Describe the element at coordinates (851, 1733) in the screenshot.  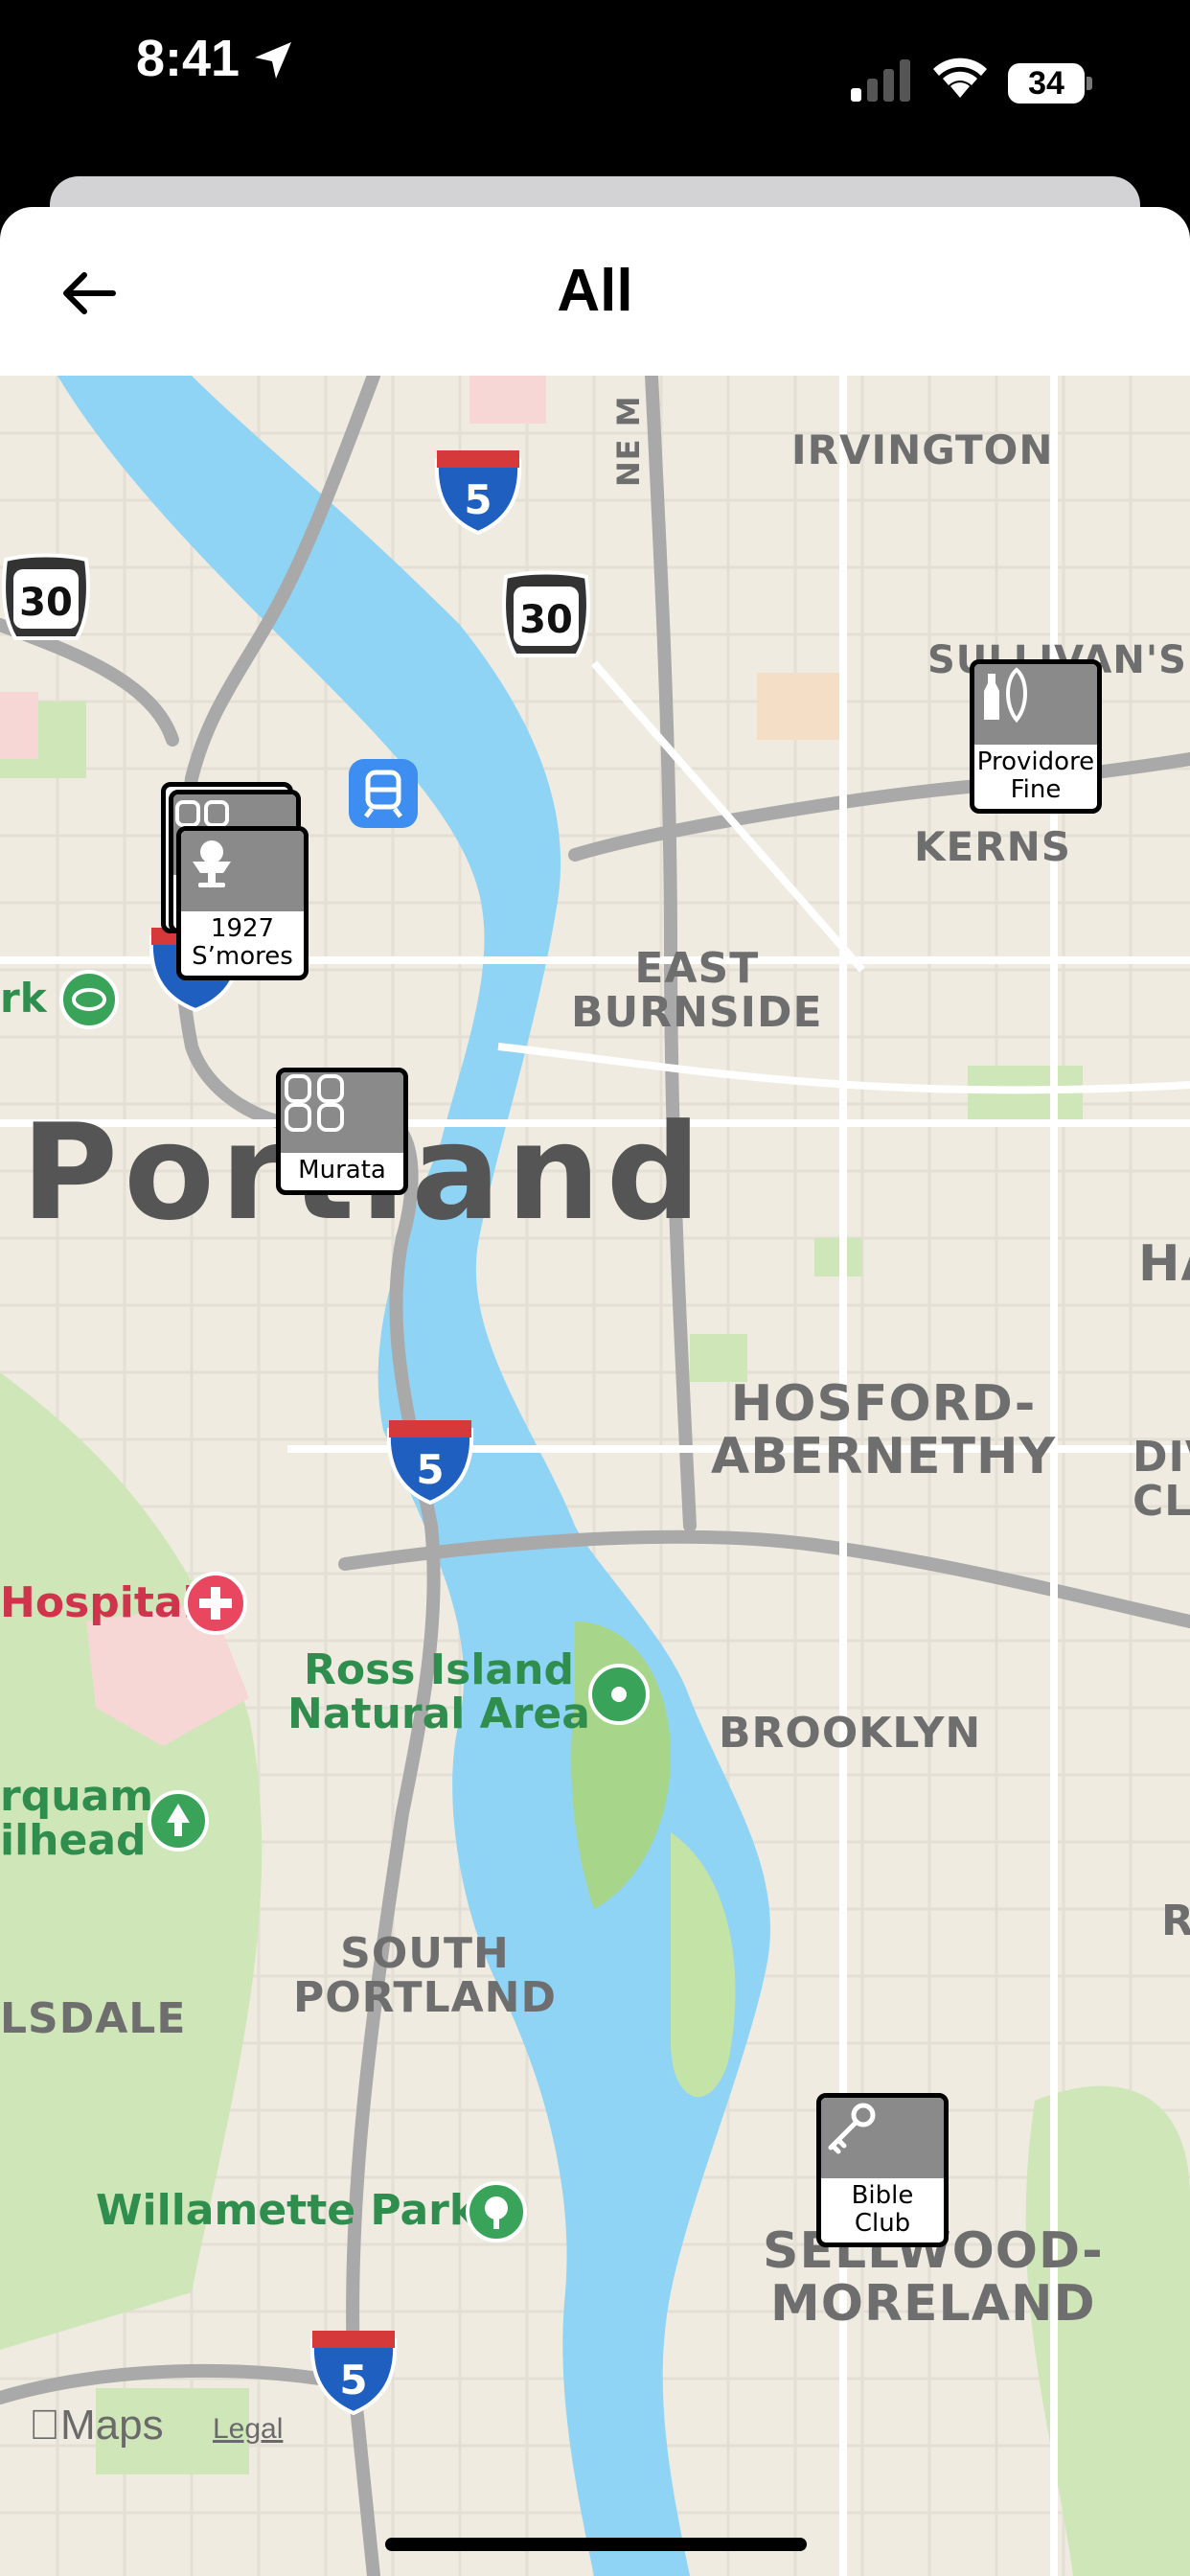
I see `brooklyn-label: BROOKLYN` at that location.